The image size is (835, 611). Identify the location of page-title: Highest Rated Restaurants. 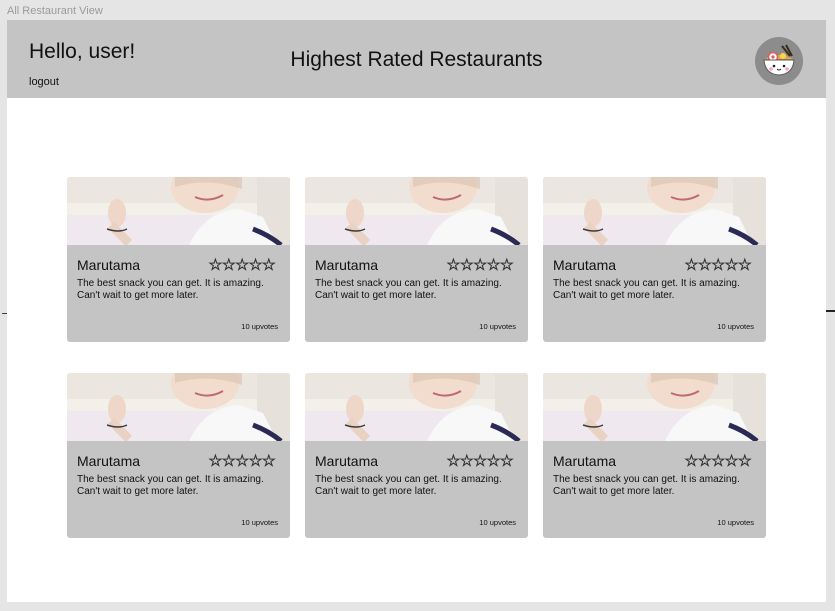
(416, 59).